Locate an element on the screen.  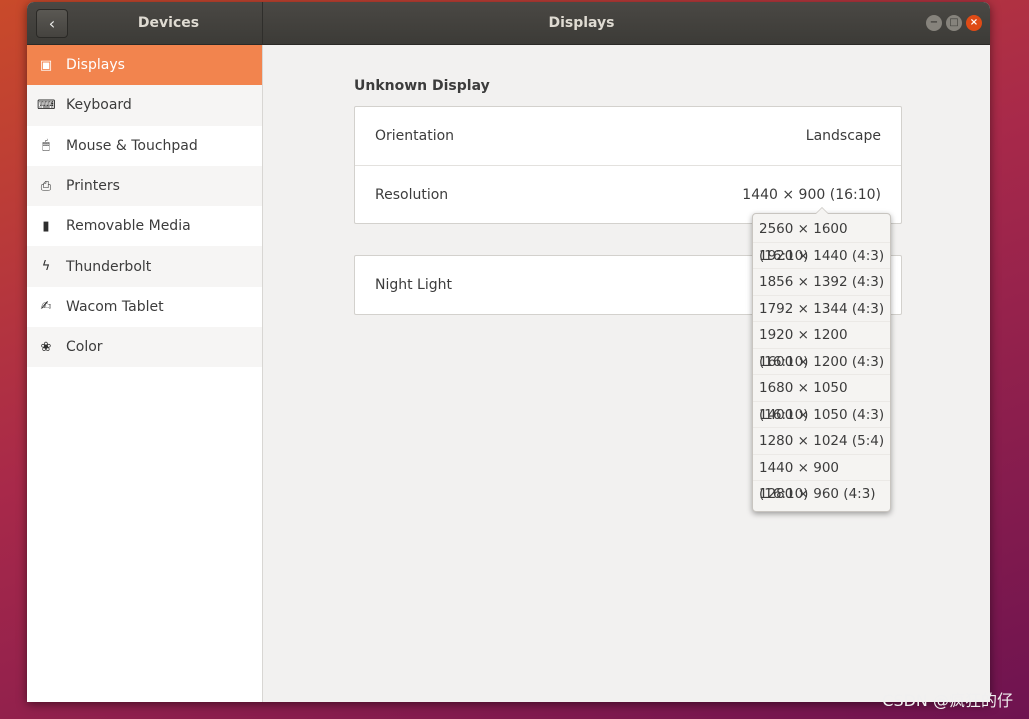
sidebar-item-color: ❀ Color is located at coordinates (144, 347).